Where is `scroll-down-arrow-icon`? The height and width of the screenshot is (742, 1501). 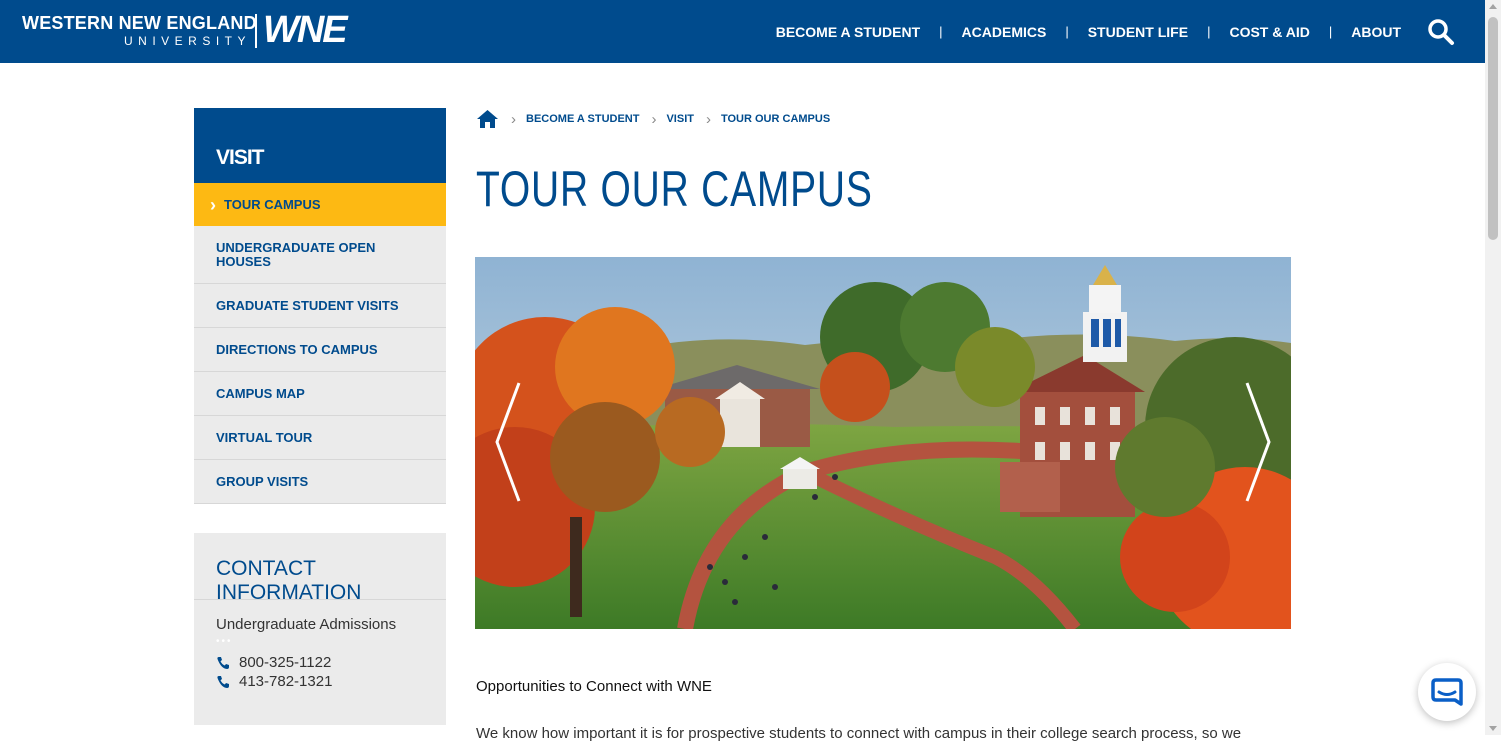 scroll-down-arrow-icon is located at coordinates (1493, 728).